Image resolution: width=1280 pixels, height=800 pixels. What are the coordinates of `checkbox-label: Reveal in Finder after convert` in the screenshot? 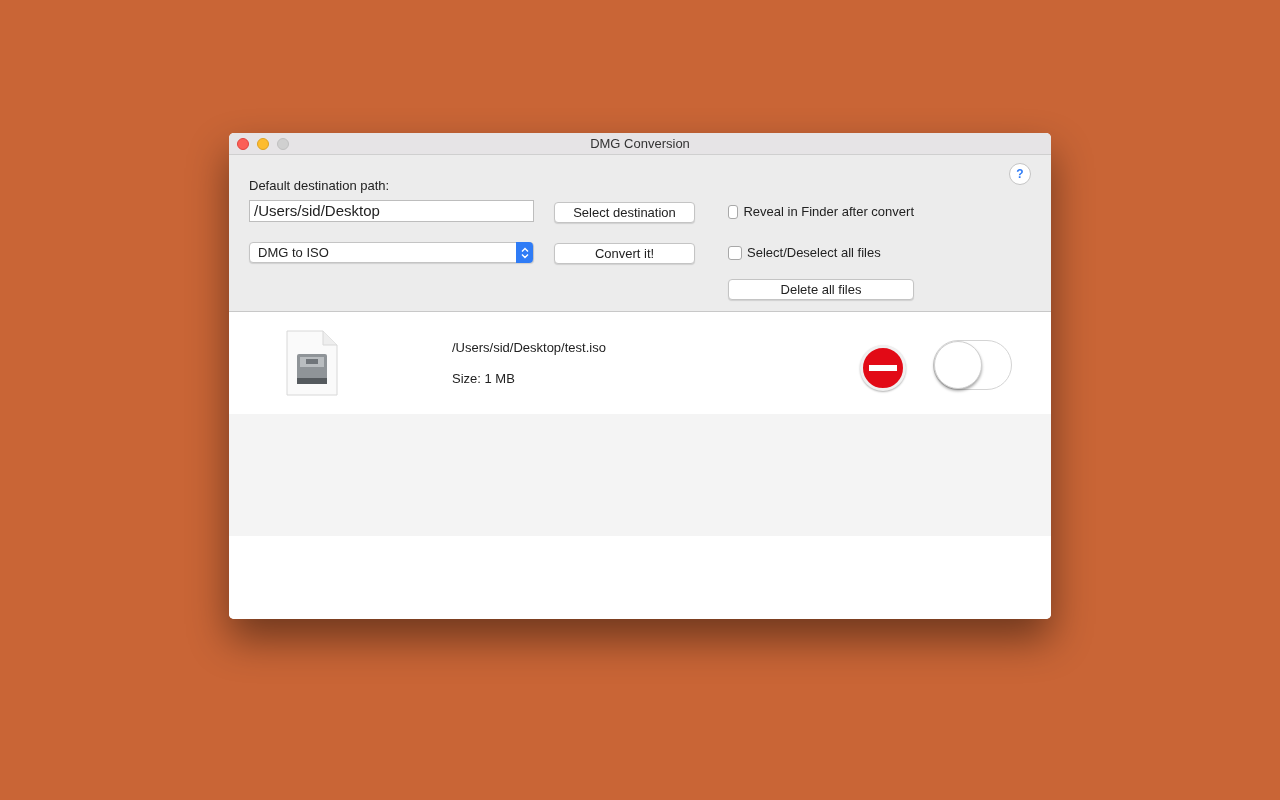 It's located at (828, 212).